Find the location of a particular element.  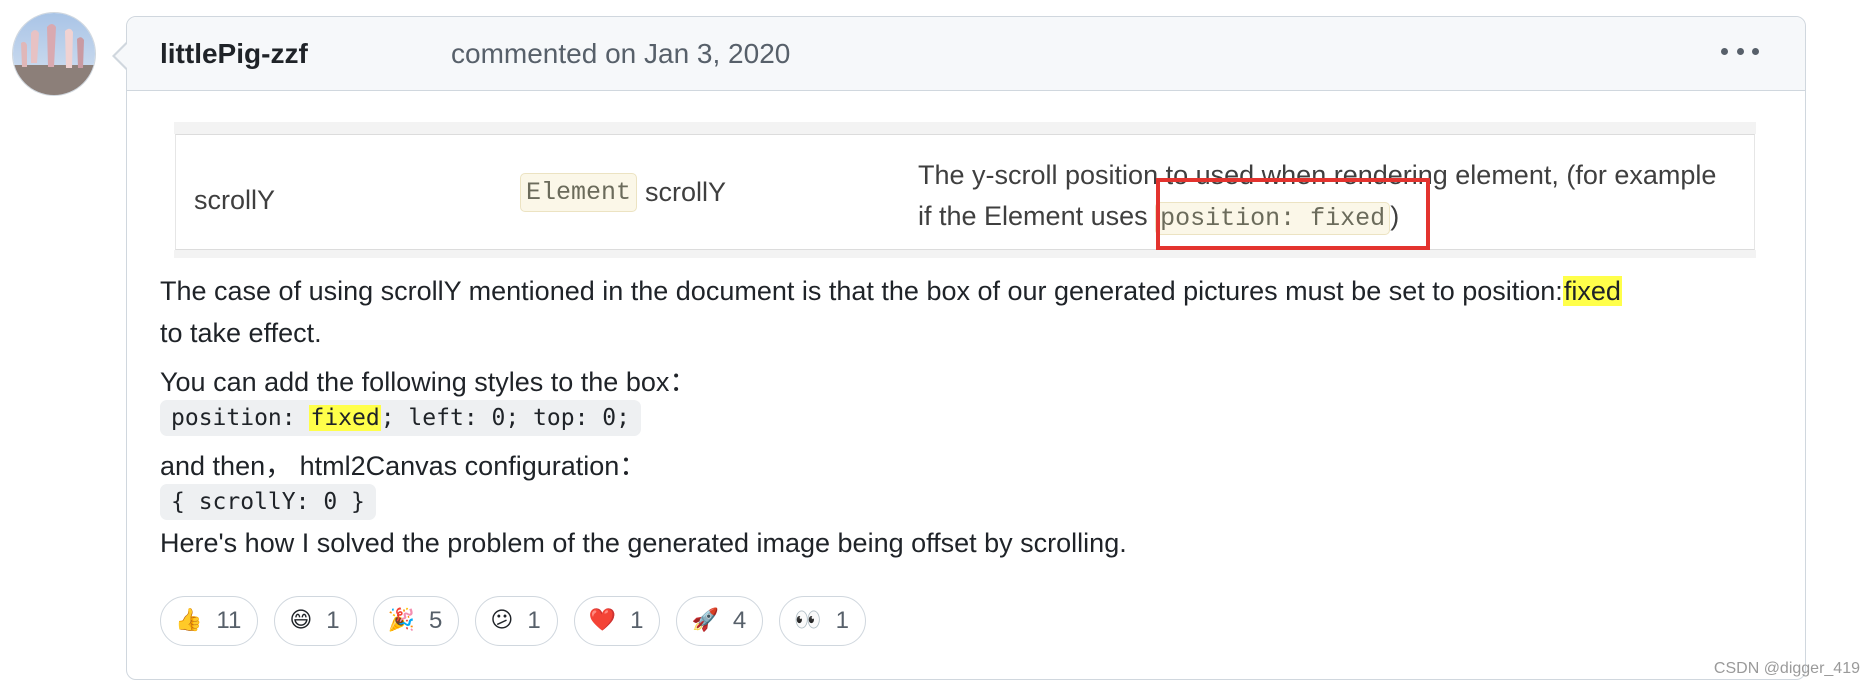

reactions-bar: 👍 11 😄 1 🎉 5 😕 1 ❤️ 1 🚀 4 👀 1 is located at coordinates (513, 621).